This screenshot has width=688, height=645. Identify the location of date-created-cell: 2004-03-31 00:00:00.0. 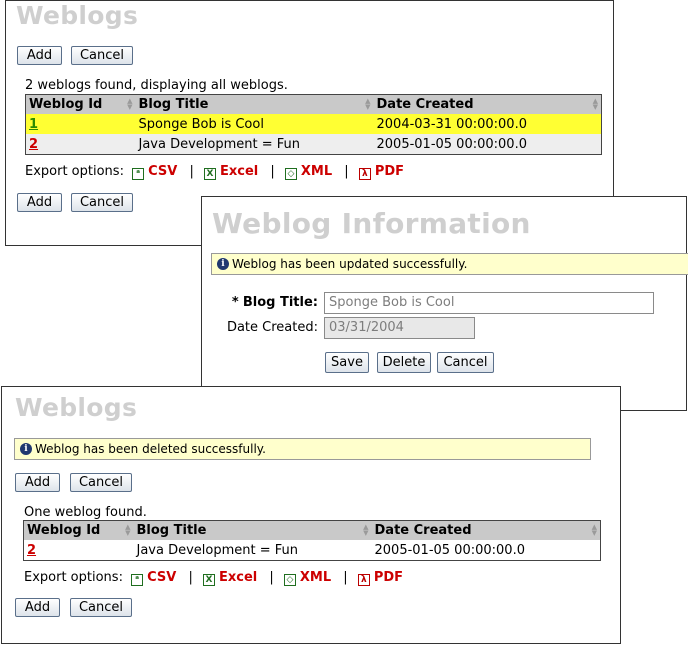
(487, 124).